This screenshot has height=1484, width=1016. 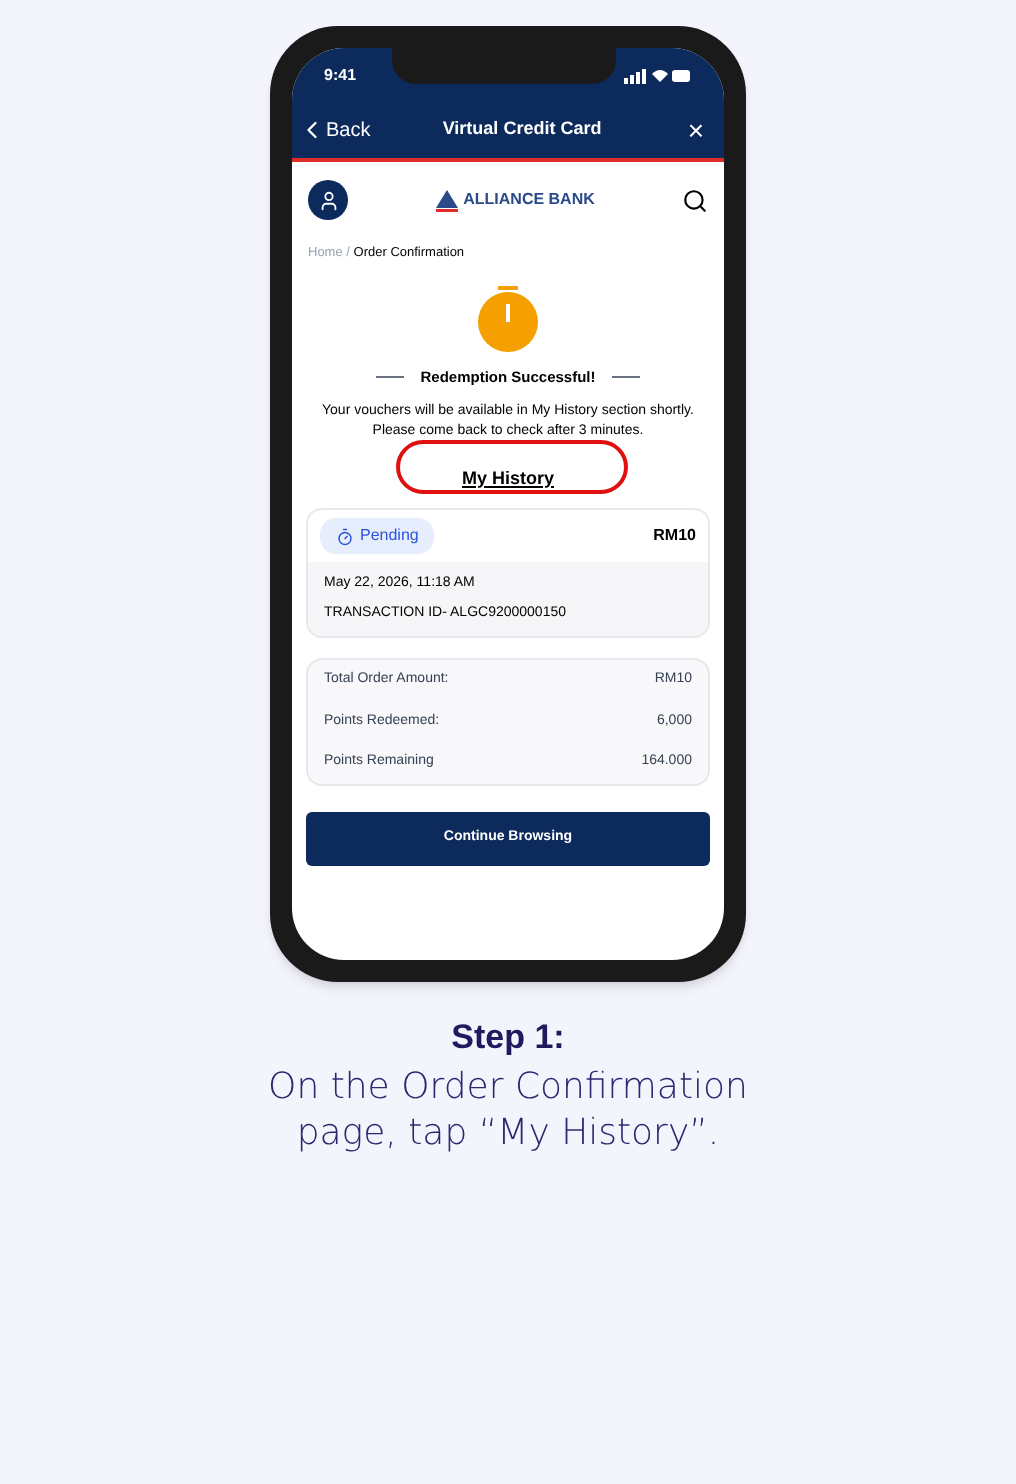 What do you see at coordinates (340, 75) in the screenshot?
I see `status-time: 9:41` at bounding box center [340, 75].